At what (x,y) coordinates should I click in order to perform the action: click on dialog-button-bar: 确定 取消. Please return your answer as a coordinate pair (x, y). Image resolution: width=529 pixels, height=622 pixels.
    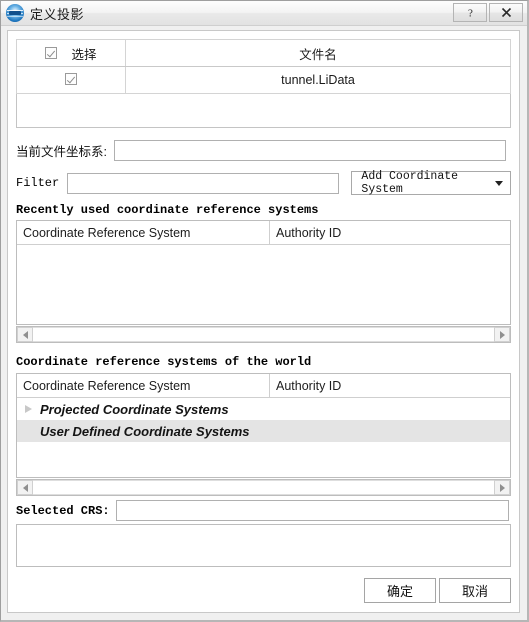
    Looking at the image, I should click on (263, 590).